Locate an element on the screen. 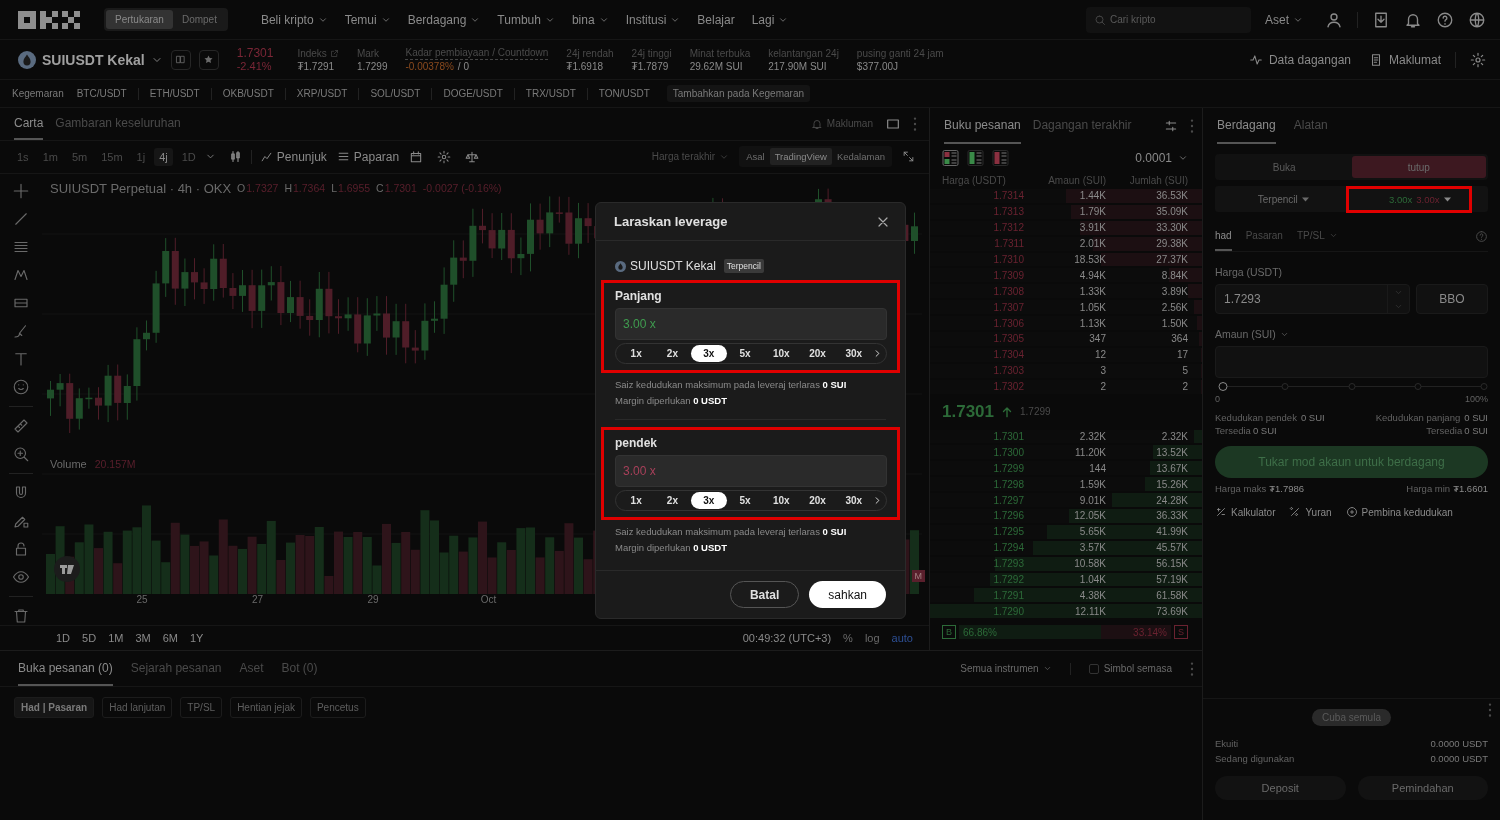 This screenshot has height=820, width=1500. nav-menu: Temui is located at coordinates (367, 19).